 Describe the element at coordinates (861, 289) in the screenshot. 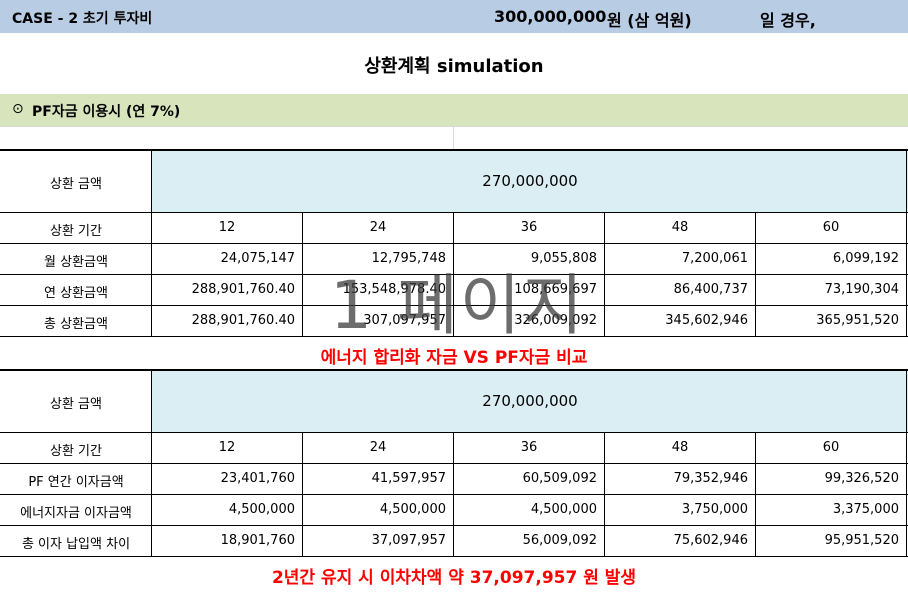

I see `table1-cell: 73,190,304` at that location.